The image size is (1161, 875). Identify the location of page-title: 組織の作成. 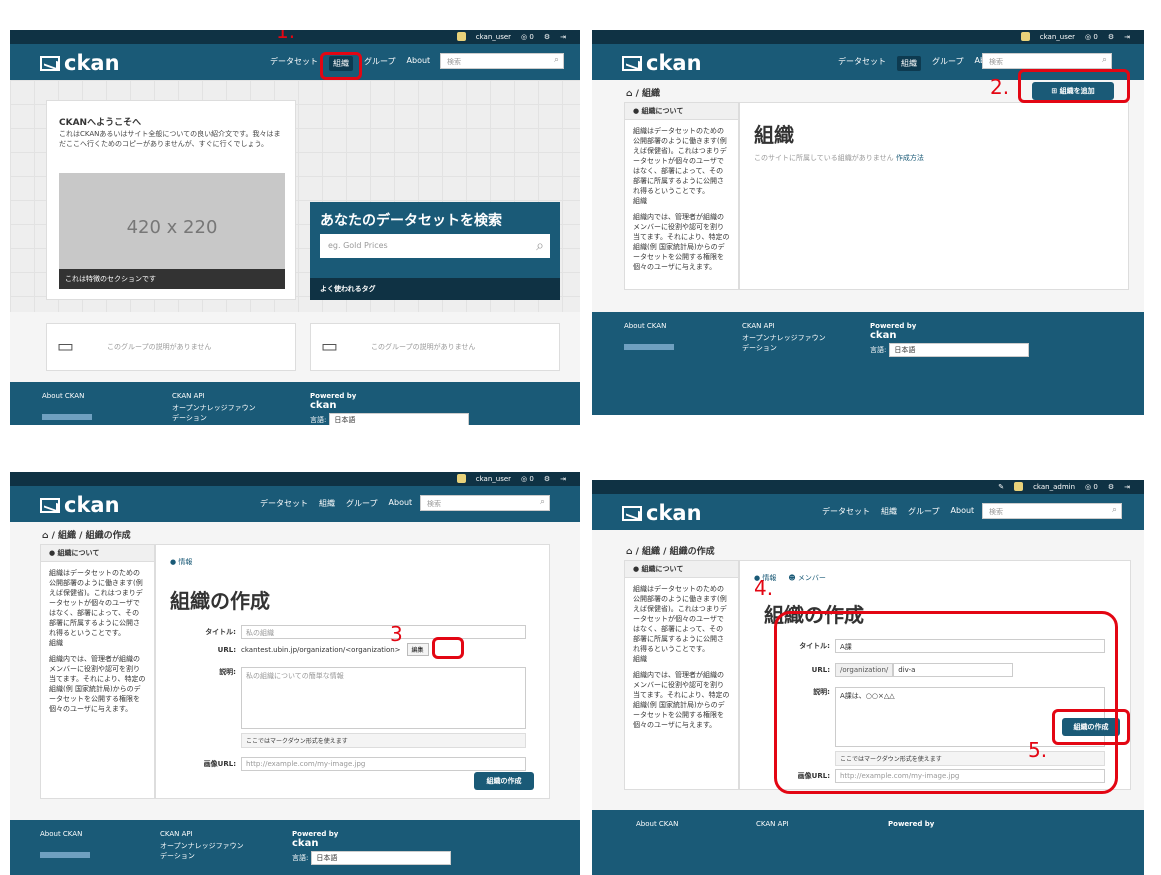
(220, 601).